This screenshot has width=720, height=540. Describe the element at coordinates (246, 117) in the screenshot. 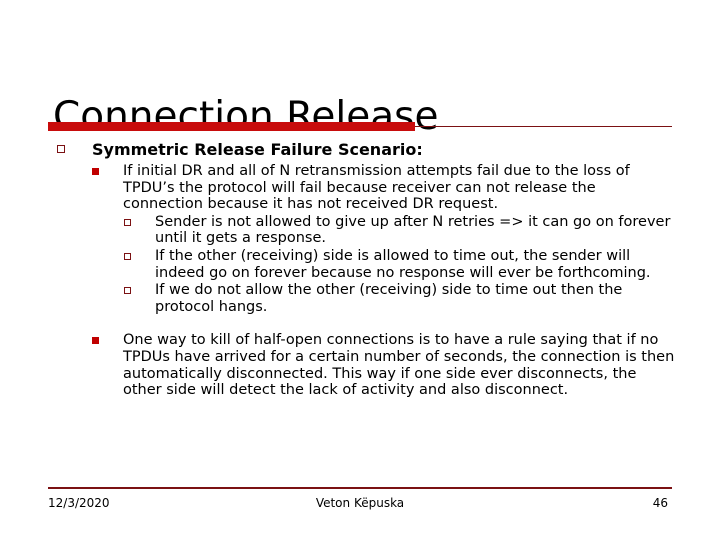

I see `page-title: Connection Release` at that location.